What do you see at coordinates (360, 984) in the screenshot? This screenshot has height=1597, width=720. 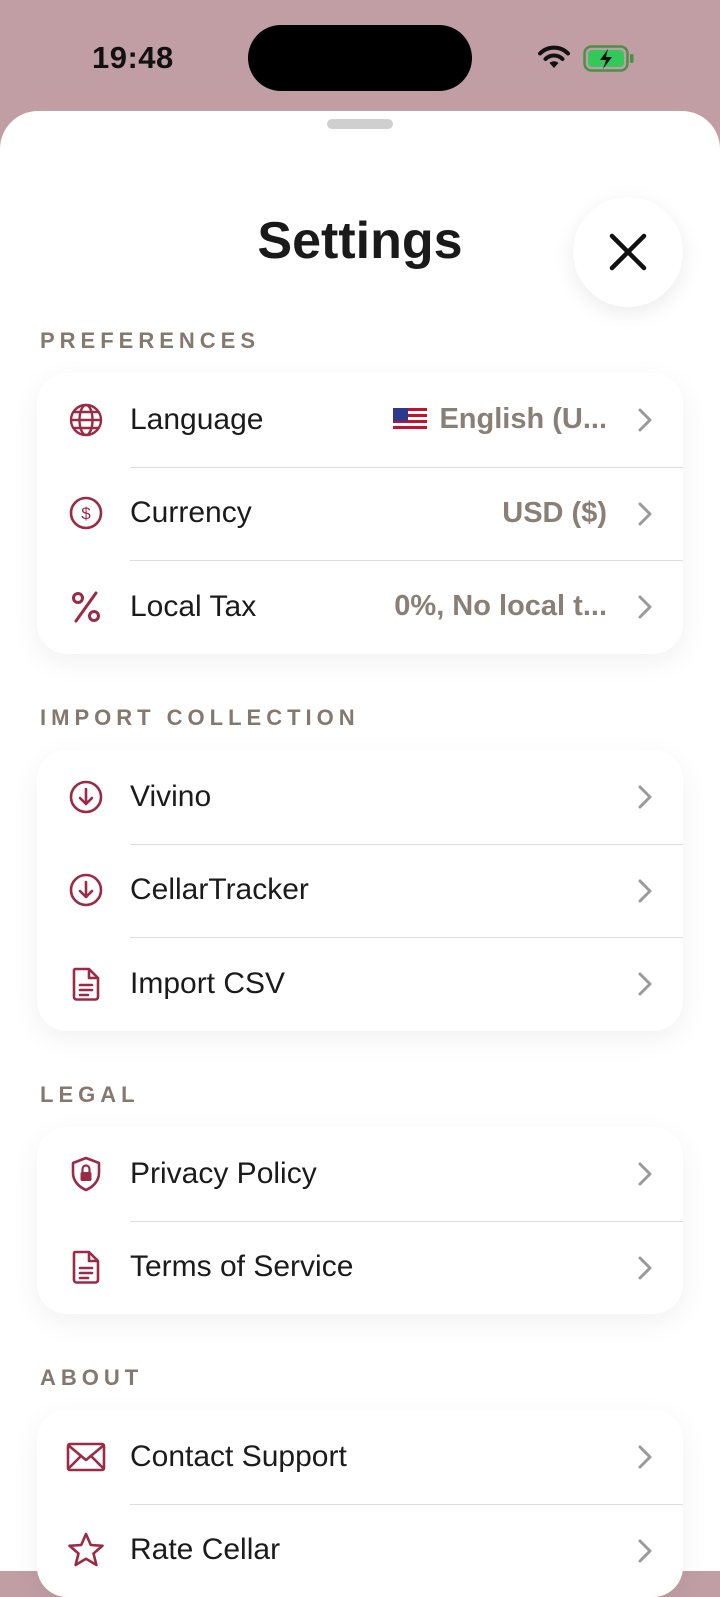 I see `import-csv-row: Import CSV` at bounding box center [360, 984].